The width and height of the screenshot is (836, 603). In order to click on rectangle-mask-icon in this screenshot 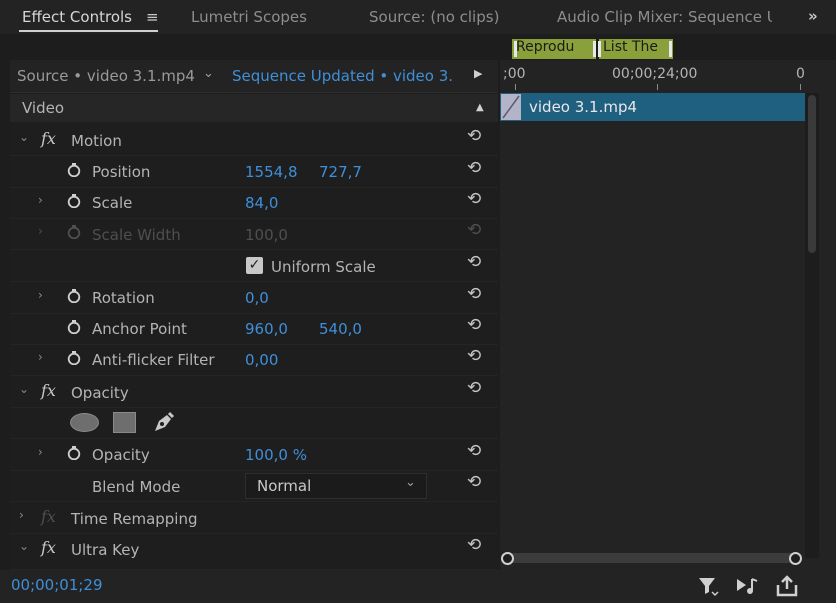, I will do `click(124, 422)`.